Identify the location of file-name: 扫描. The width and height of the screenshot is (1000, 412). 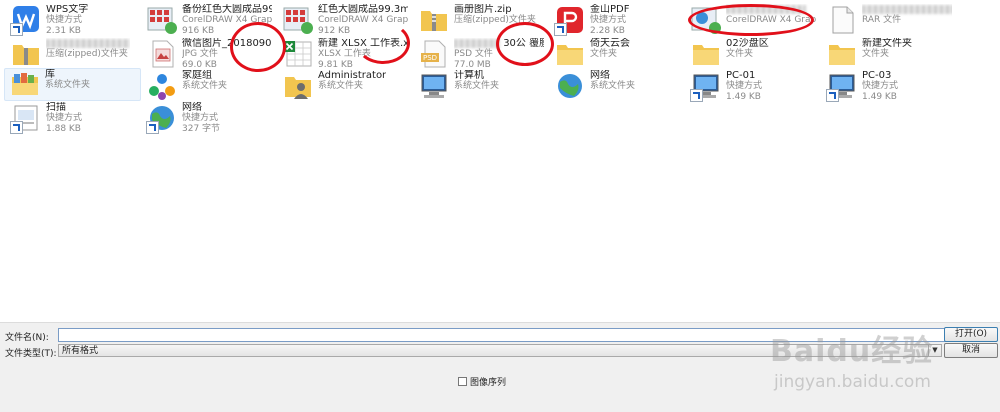
(56, 107).